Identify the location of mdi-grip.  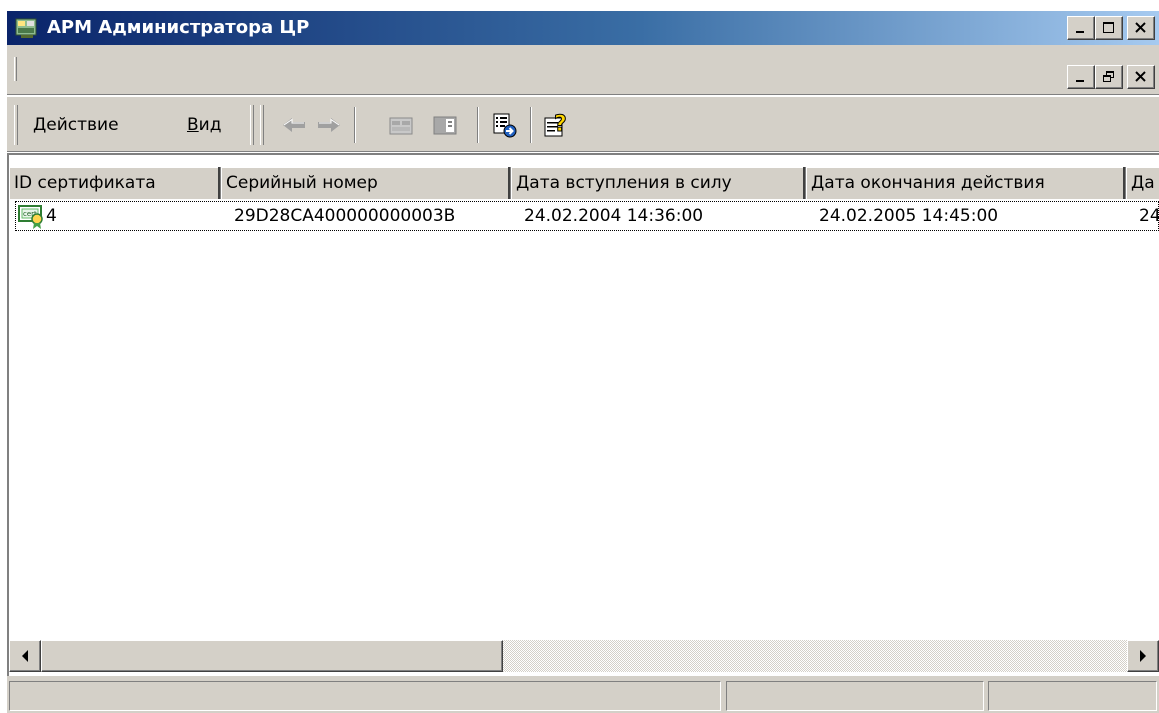
(15, 69).